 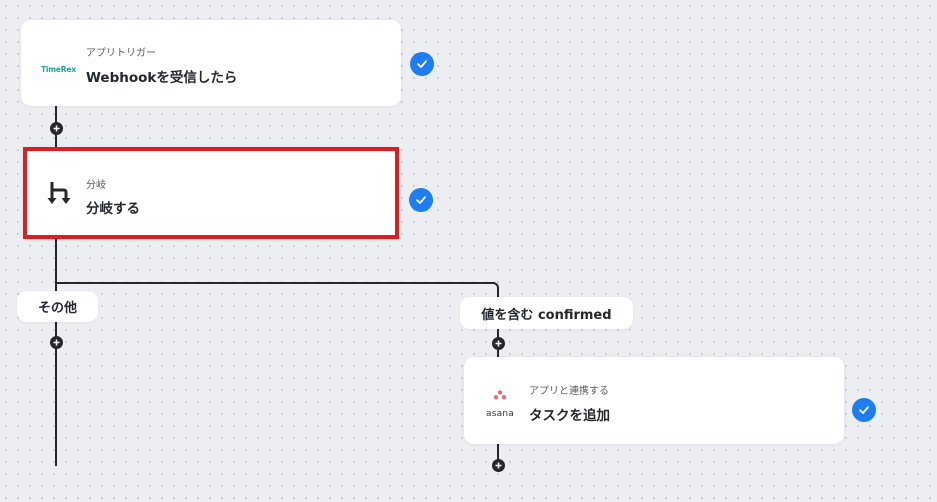 I want to click on branch-status-check-icon, so click(x=421, y=200).